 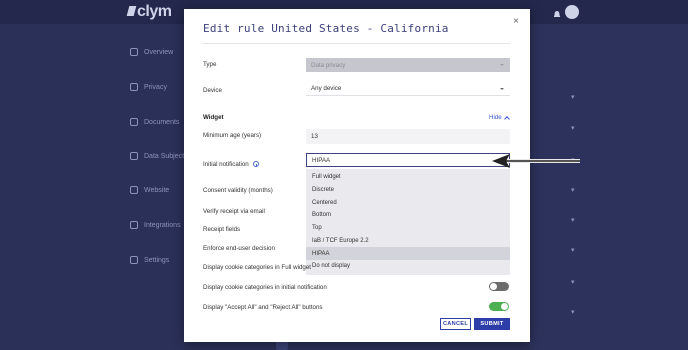 I want to click on initial-notification-select: HIPAA, so click(x=408, y=160).